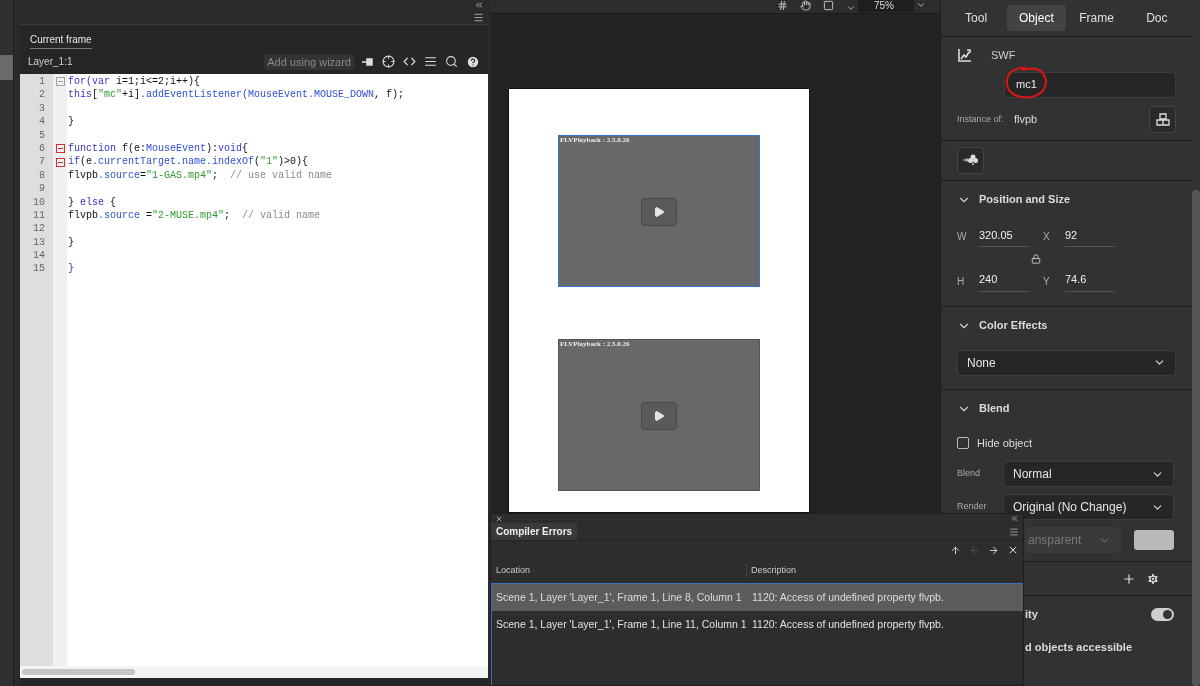 The width and height of the screenshot is (1200, 686). What do you see at coordinates (1196, 438) in the screenshot?
I see `scroll-bar` at bounding box center [1196, 438].